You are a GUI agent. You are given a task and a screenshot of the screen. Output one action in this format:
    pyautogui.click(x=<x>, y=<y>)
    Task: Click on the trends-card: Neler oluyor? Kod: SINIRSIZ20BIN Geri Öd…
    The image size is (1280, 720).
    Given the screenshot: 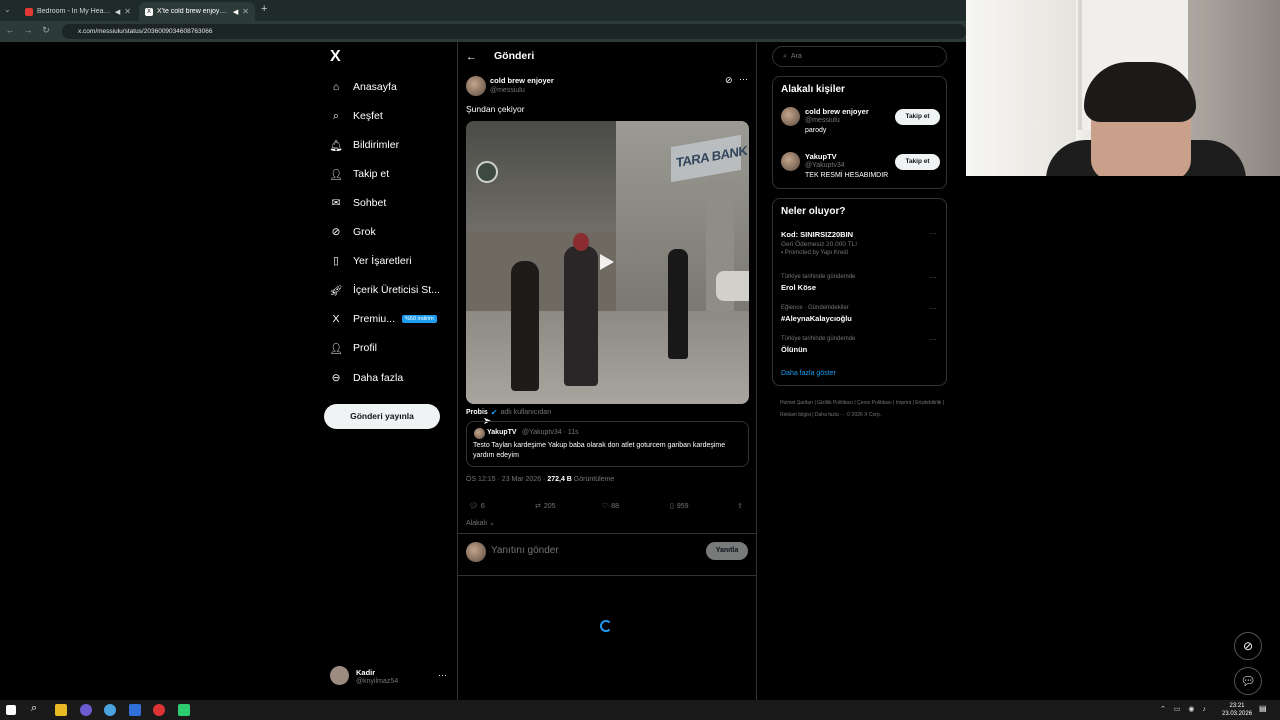 What is the action you would take?
    pyautogui.click(x=859, y=292)
    